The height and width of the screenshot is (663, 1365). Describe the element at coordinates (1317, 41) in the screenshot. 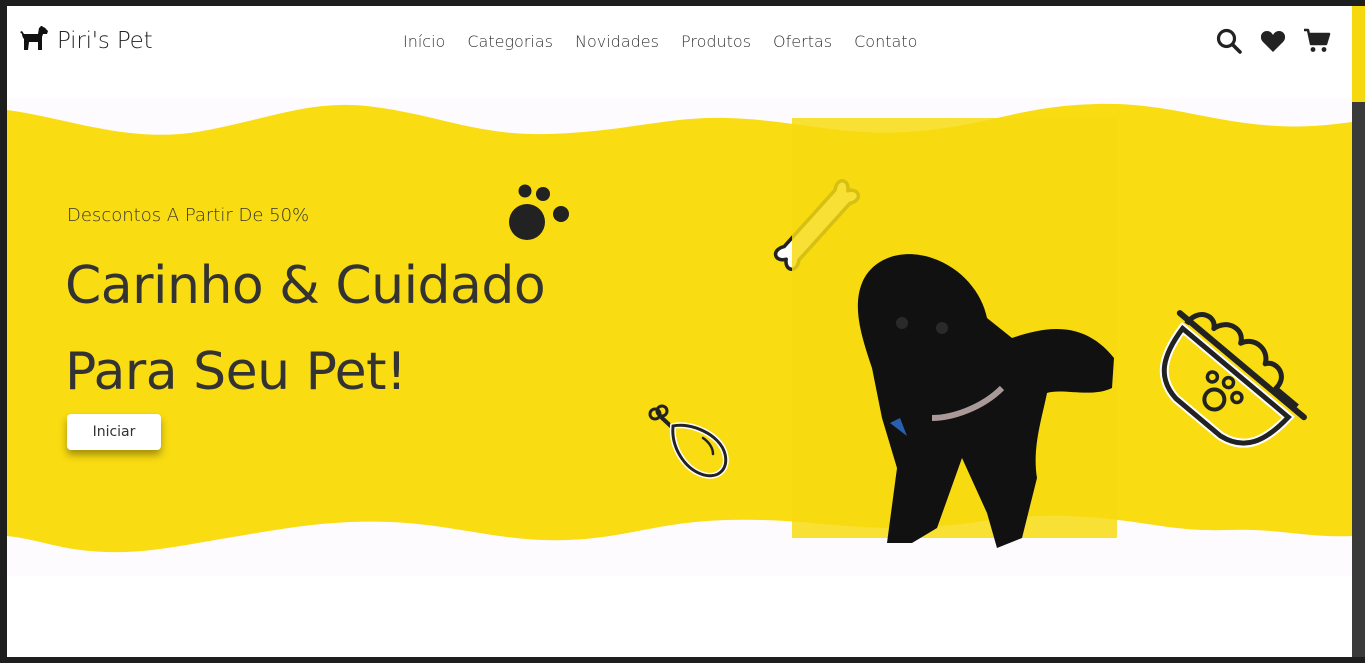

I see `cart-icon` at that location.